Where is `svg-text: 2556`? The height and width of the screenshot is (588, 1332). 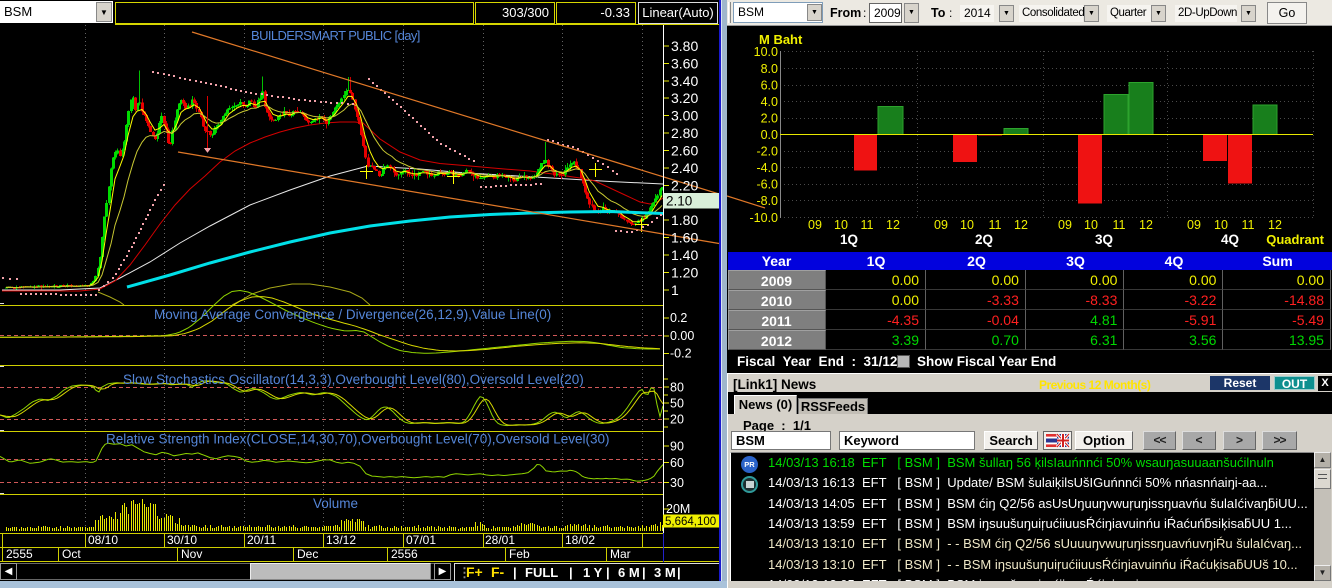
svg-text: 2556 is located at coordinates (404, 554).